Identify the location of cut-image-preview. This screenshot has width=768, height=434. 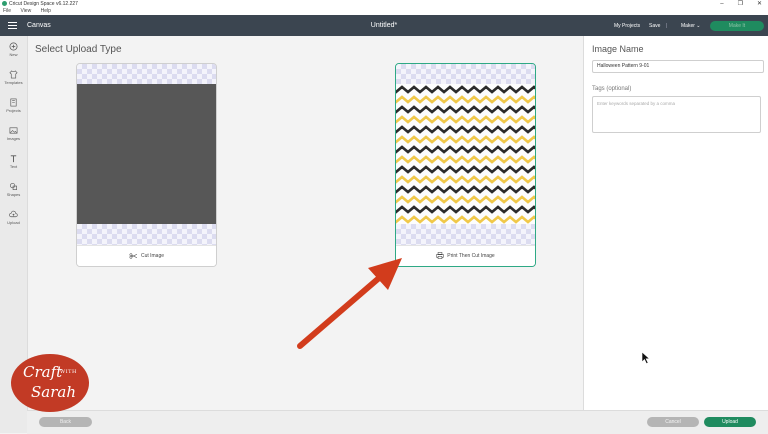
(146, 154).